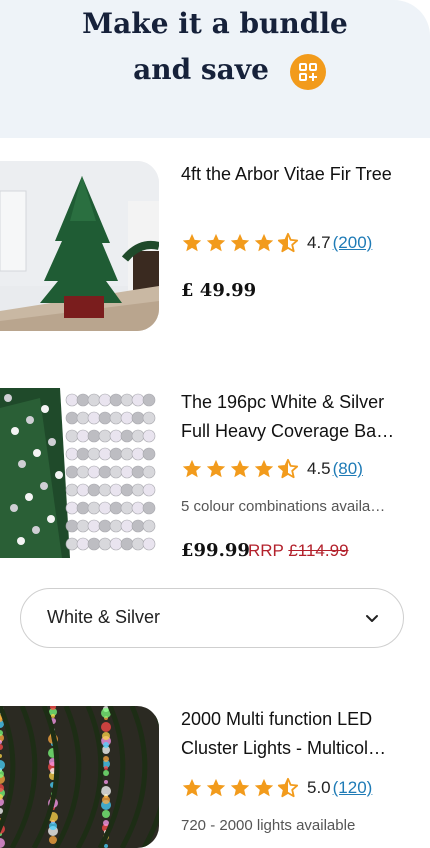 The height and width of the screenshot is (848, 430). Describe the element at coordinates (268, 825) in the screenshot. I see `product-subtitle: 720 - 2000 lights available` at that location.